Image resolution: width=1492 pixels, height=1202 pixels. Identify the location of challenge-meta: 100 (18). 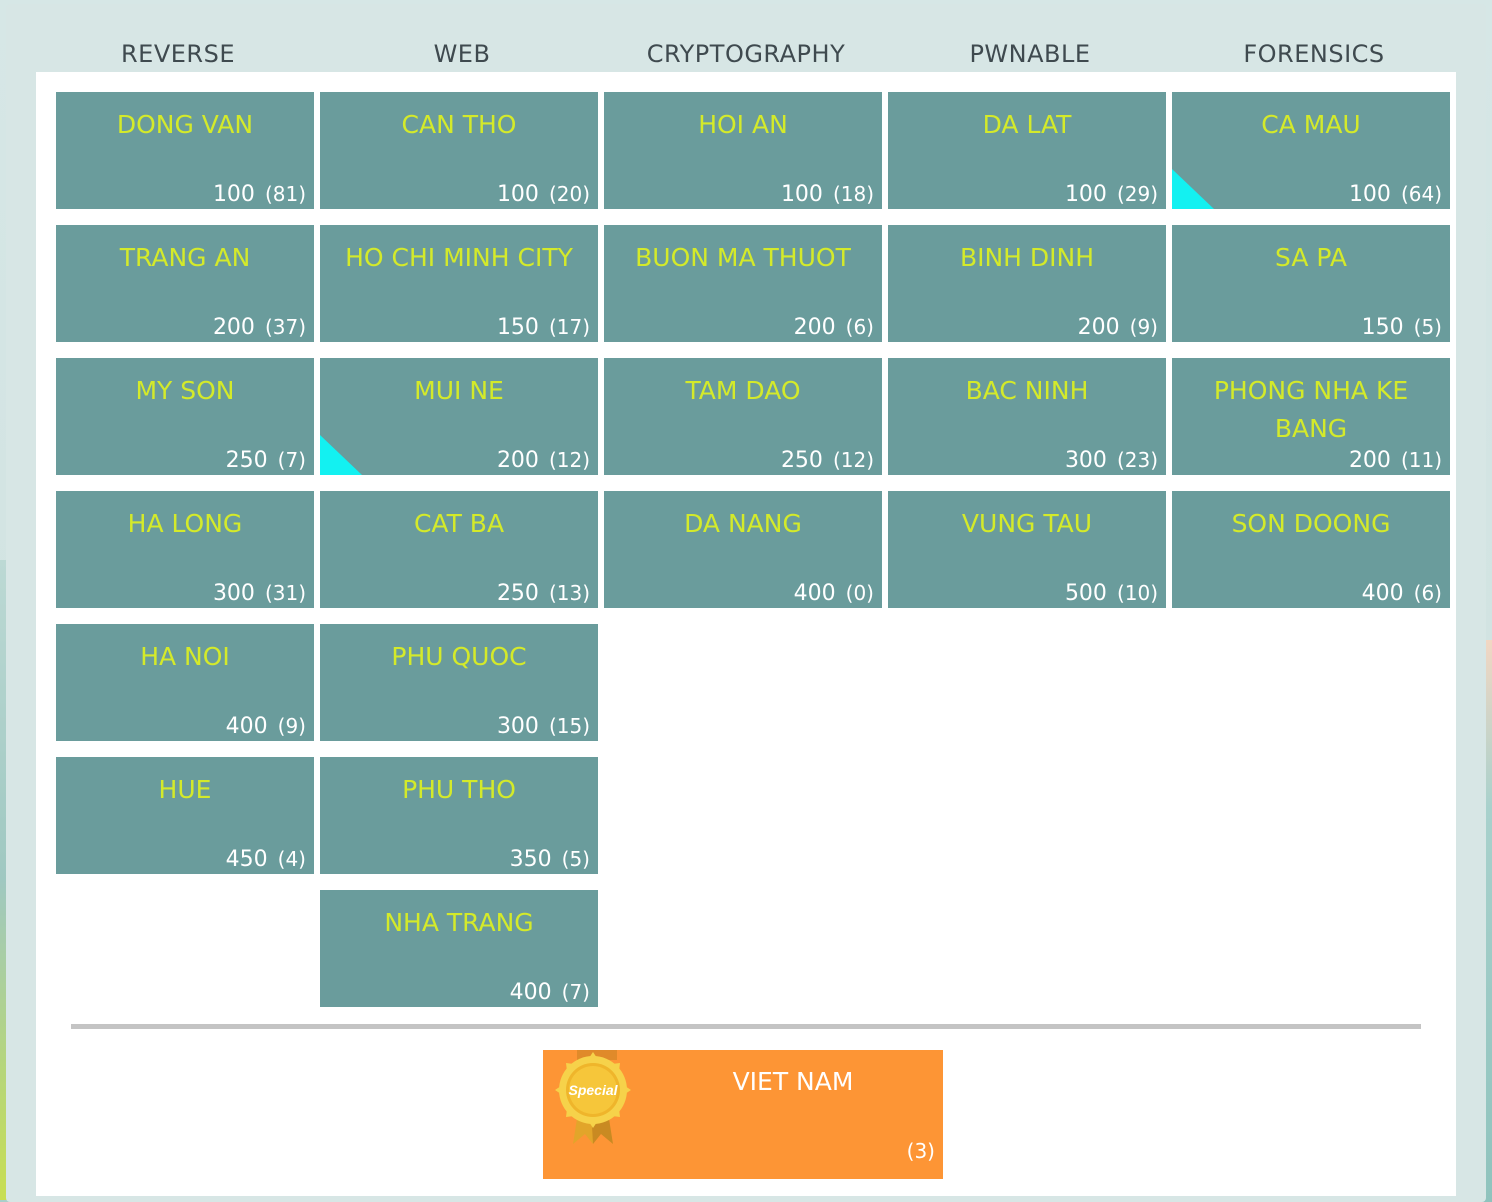
(827, 194).